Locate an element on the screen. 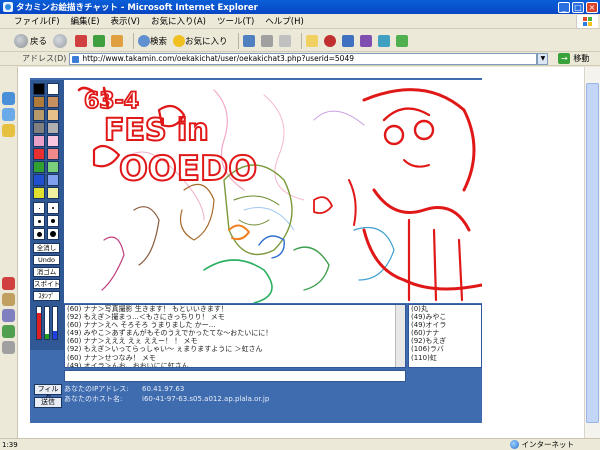  tool-button: Undo is located at coordinates (46, 260).